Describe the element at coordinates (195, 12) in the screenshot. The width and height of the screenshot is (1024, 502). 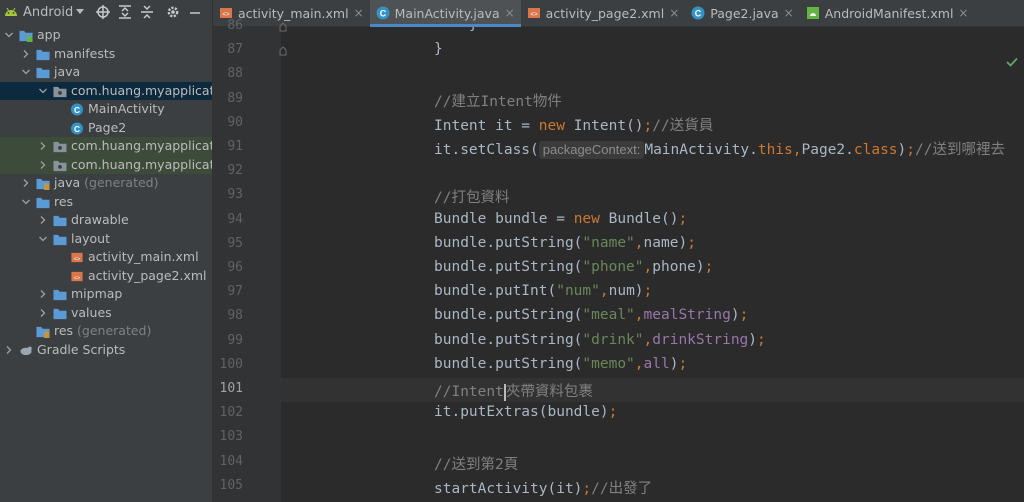
I see `hide-panel-button` at that location.